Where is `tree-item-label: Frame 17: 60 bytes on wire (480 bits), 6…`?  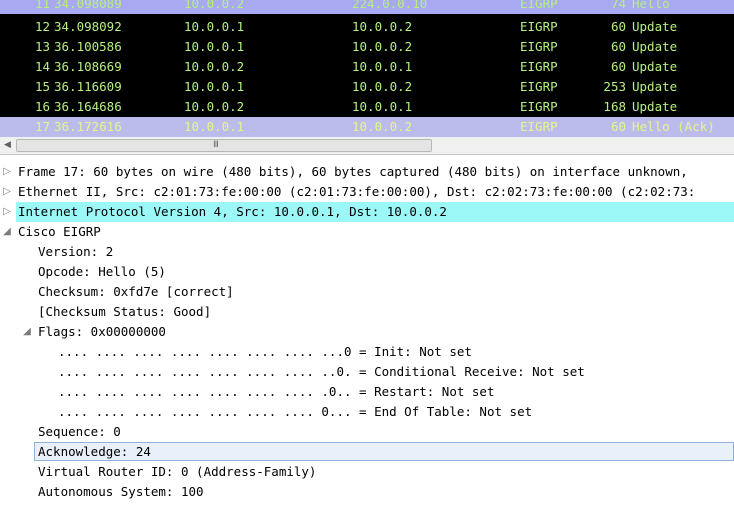
tree-item-label: Frame 17: 60 bytes on wire (480 bits), 6… is located at coordinates (353, 171).